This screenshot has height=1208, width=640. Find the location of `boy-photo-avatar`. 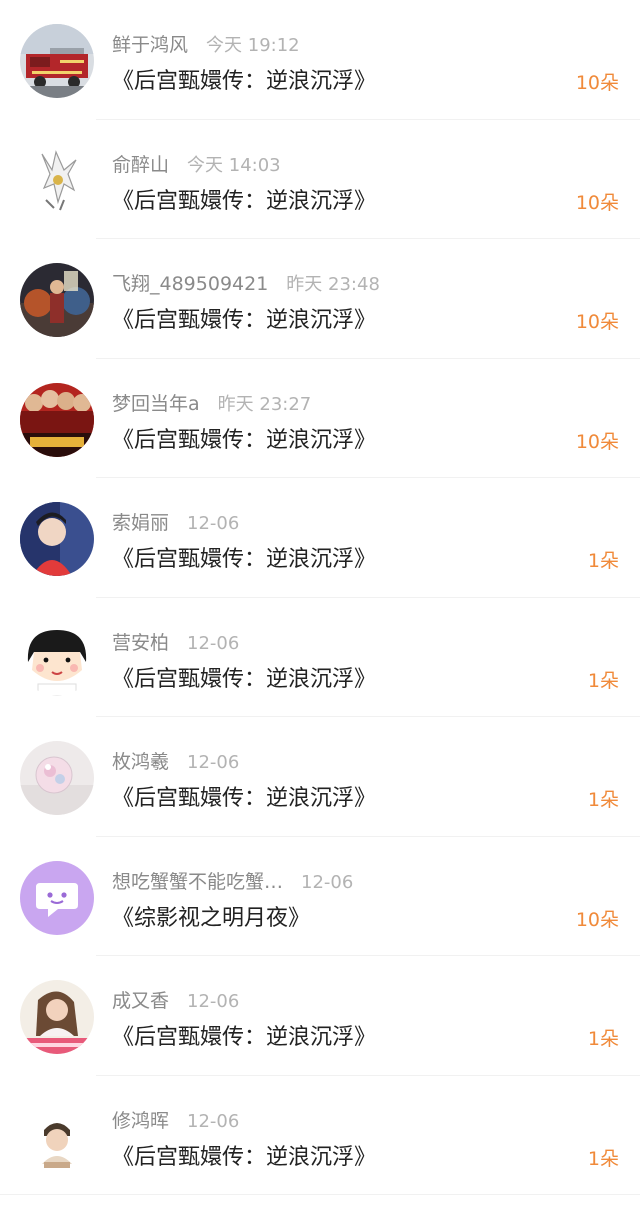

boy-photo-avatar is located at coordinates (57, 1136).